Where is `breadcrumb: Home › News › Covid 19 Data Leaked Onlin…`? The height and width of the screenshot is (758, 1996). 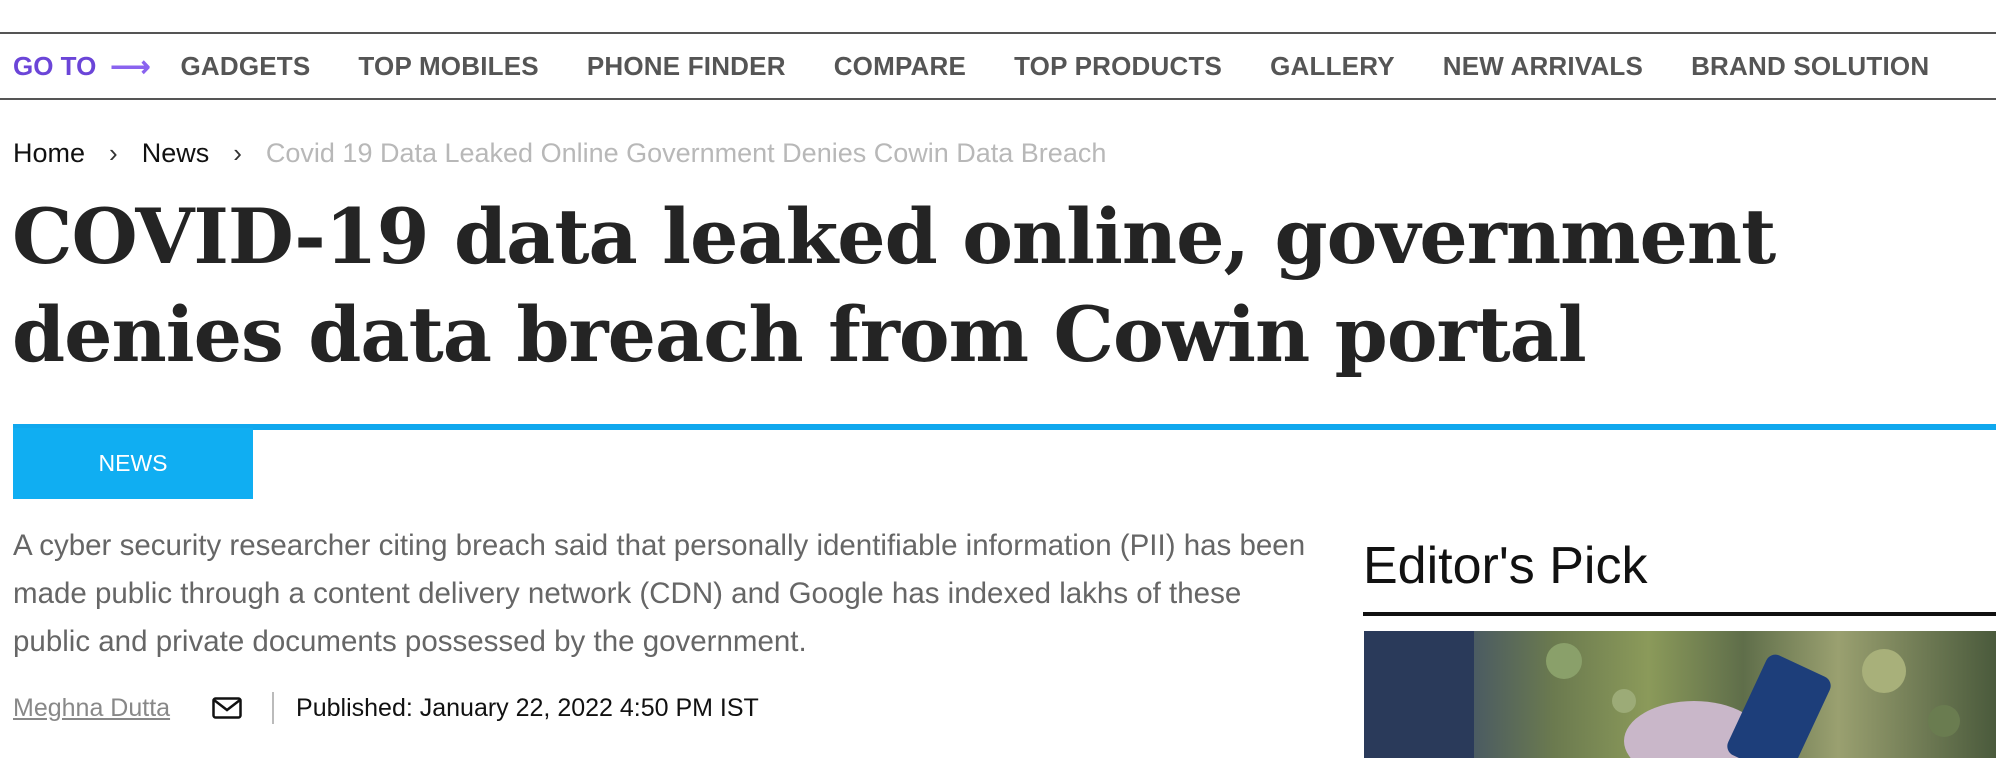
breadcrumb: Home › News › Covid 19 Data Leaked Onlin… is located at coordinates (559, 153).